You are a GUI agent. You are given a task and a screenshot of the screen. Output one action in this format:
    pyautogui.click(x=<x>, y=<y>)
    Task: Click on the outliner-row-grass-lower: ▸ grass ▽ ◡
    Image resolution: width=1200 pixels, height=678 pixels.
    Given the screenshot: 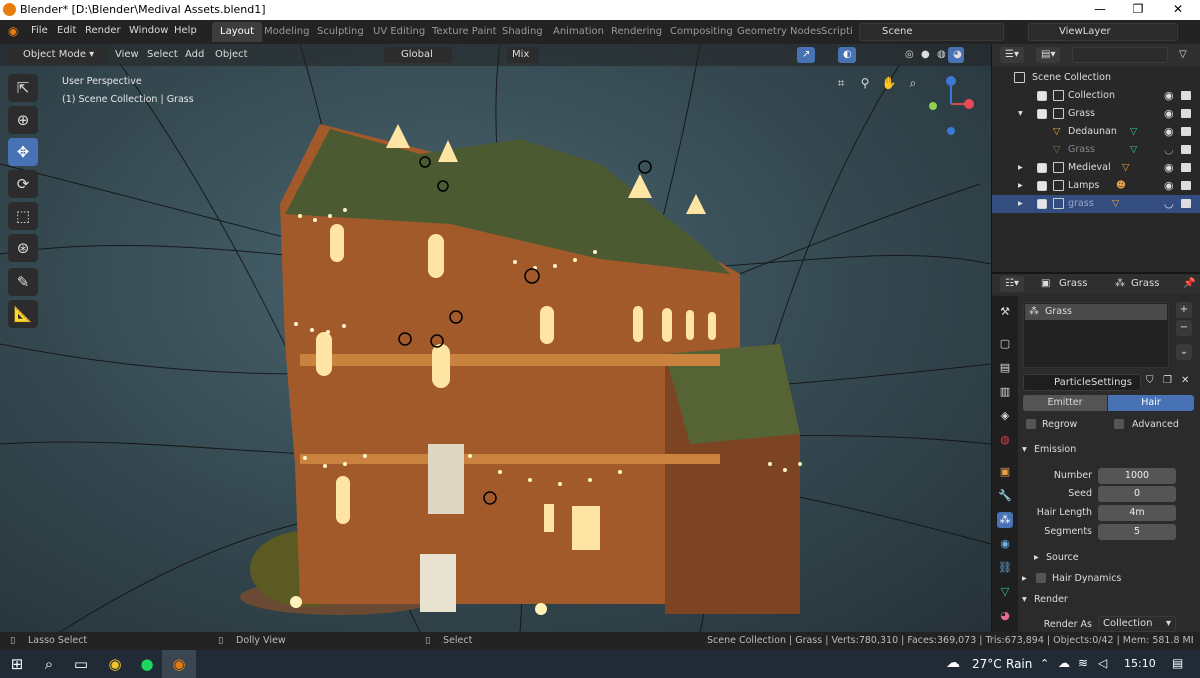 What is the action you would take?
    pyautogui.click(x=1096, y=204)
    